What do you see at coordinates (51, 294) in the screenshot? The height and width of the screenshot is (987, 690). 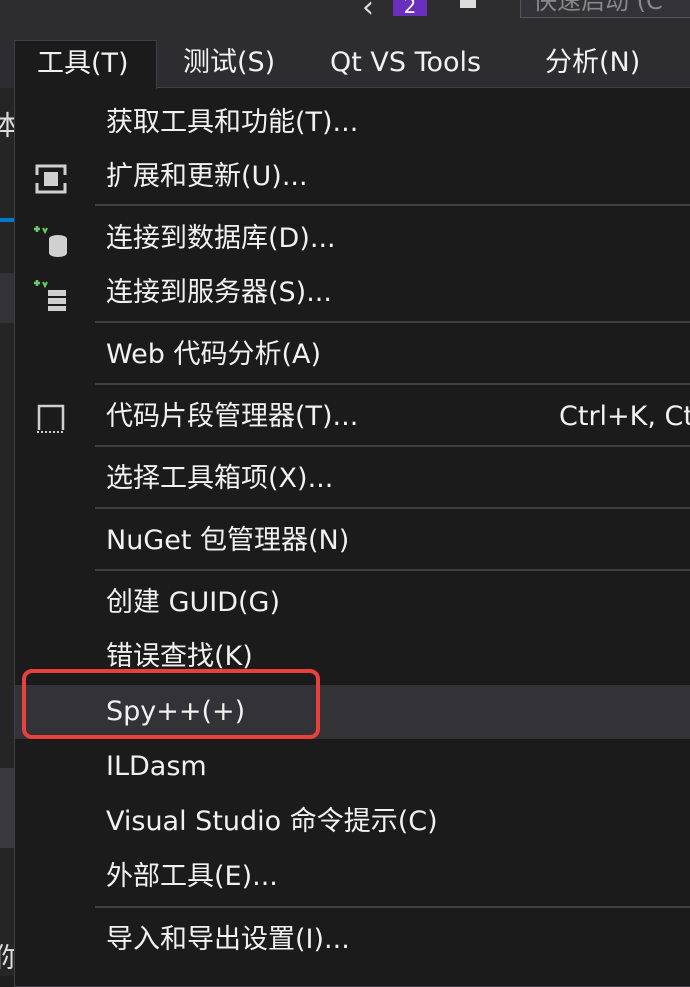 I see `server-connect-icon` at bounding box center [51, 294].